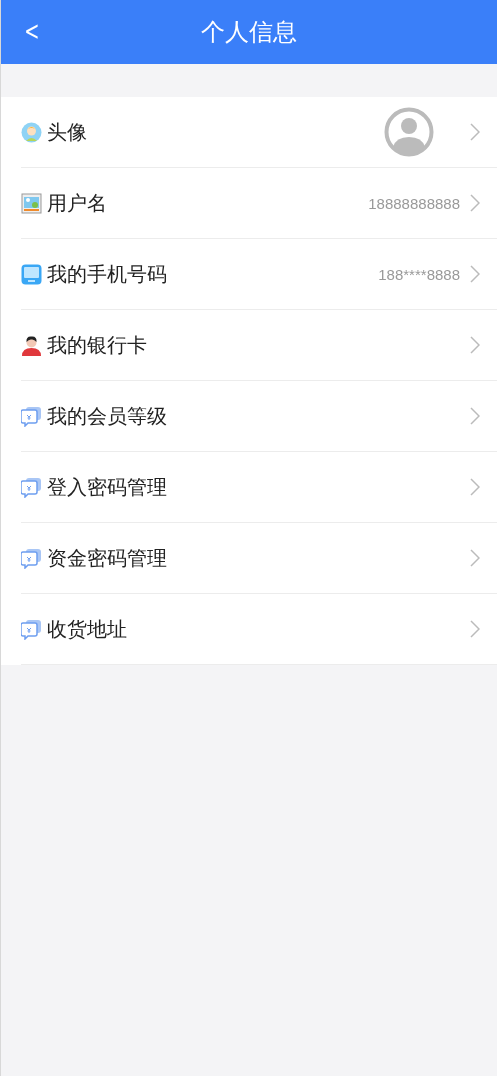 Image resolution: width=497 pixels, height=1076 pixels. I want to click on list-row: 我的会员等级, so click(259, 416).